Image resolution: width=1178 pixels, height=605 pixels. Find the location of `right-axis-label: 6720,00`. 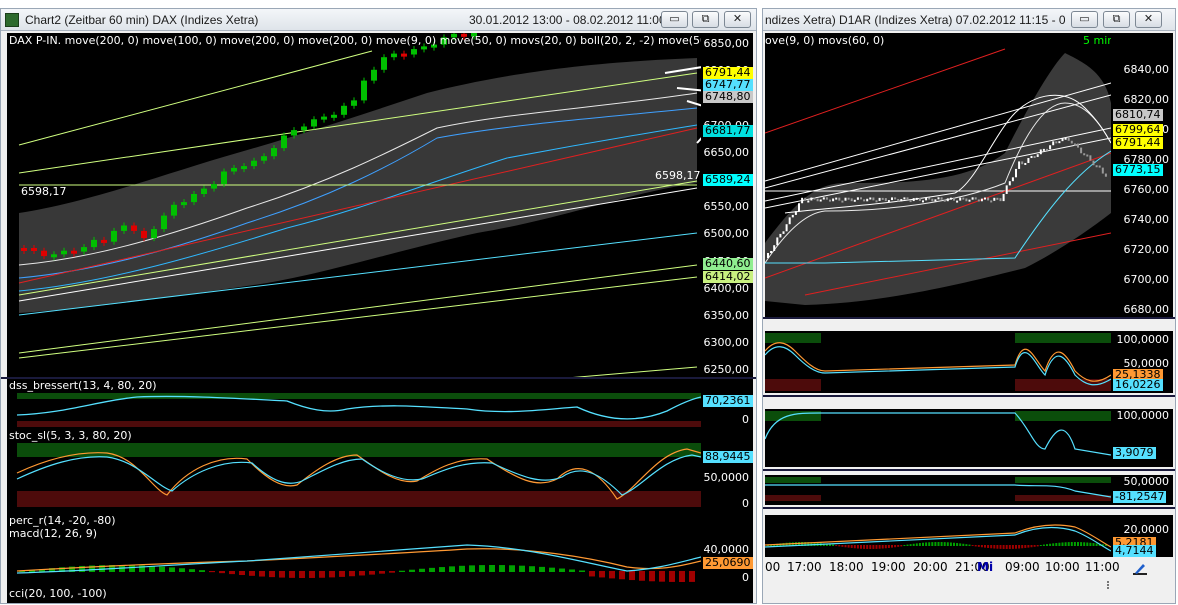

right-axis-label: 6720,00 is located at coordinates (1146, 249).